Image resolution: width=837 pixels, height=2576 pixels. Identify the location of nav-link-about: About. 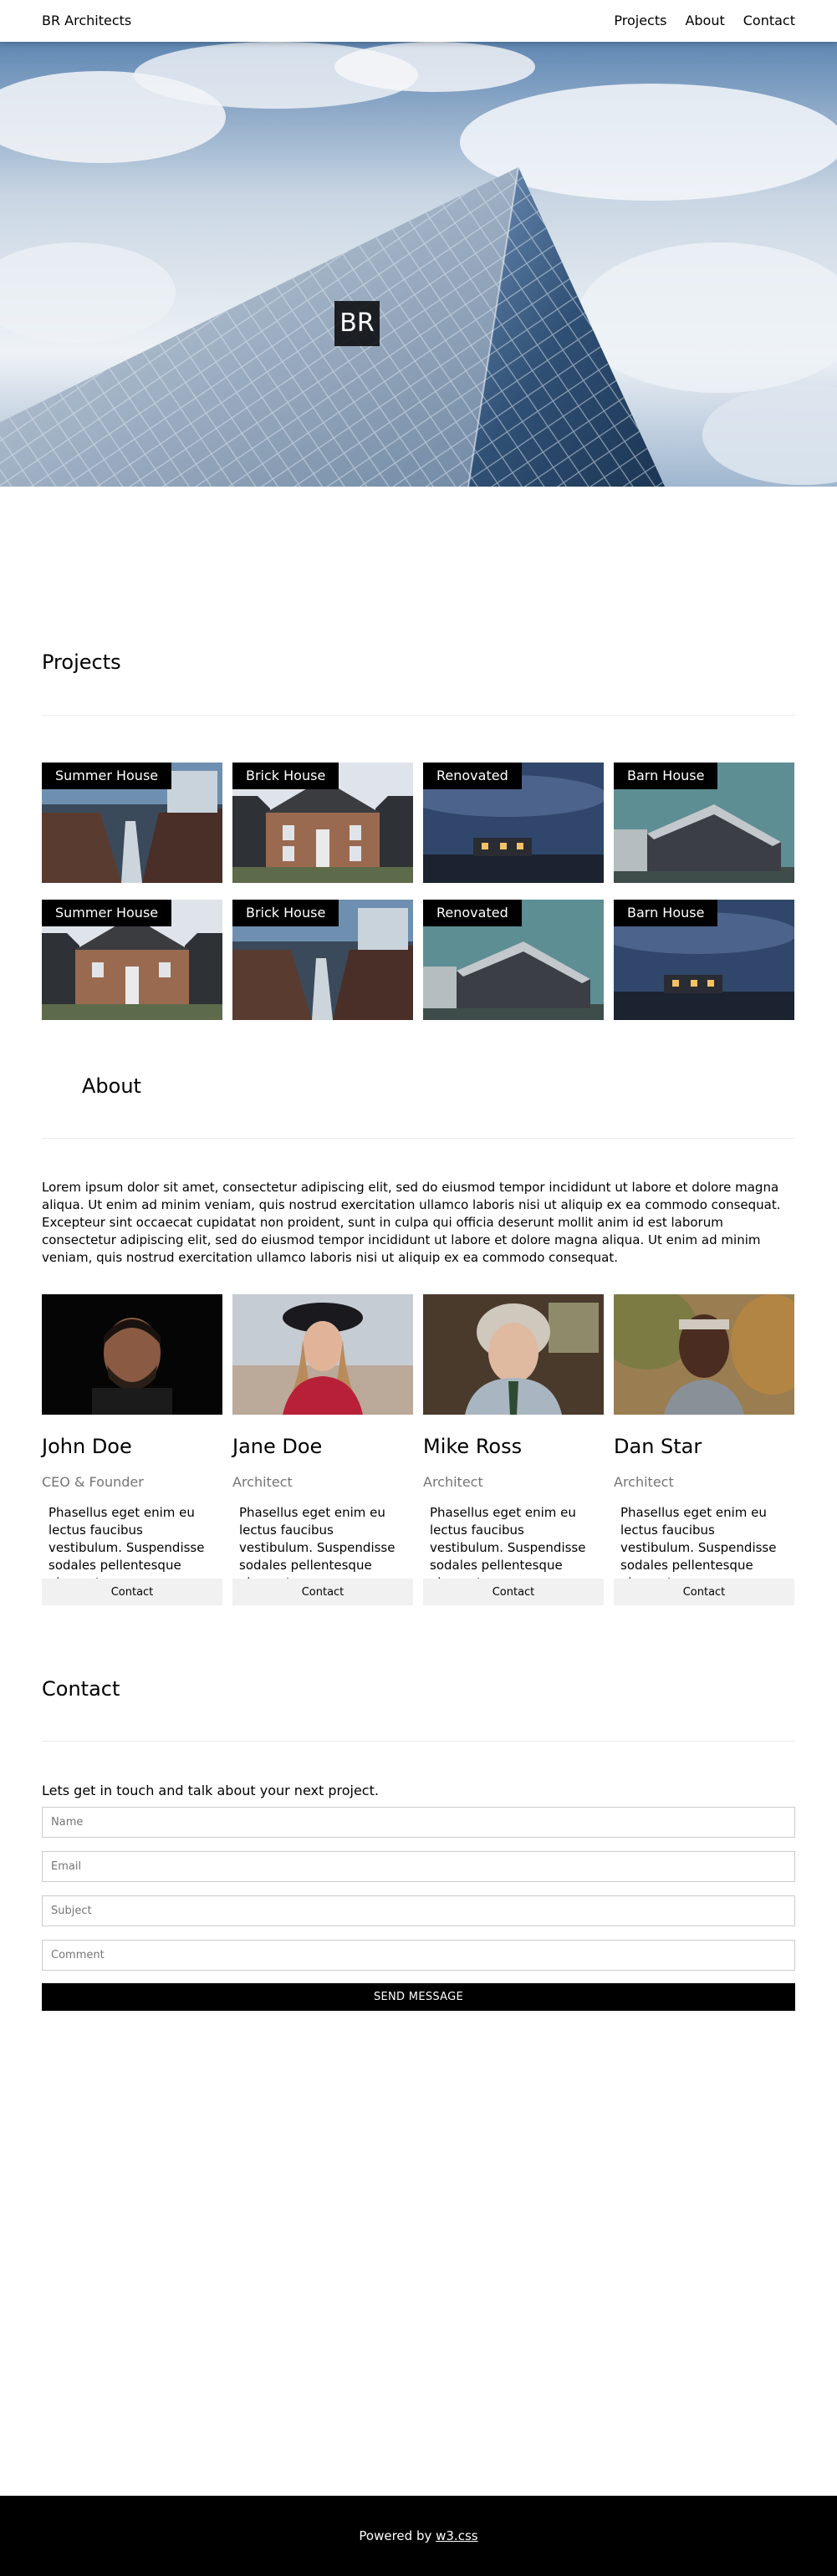
(704, 20).